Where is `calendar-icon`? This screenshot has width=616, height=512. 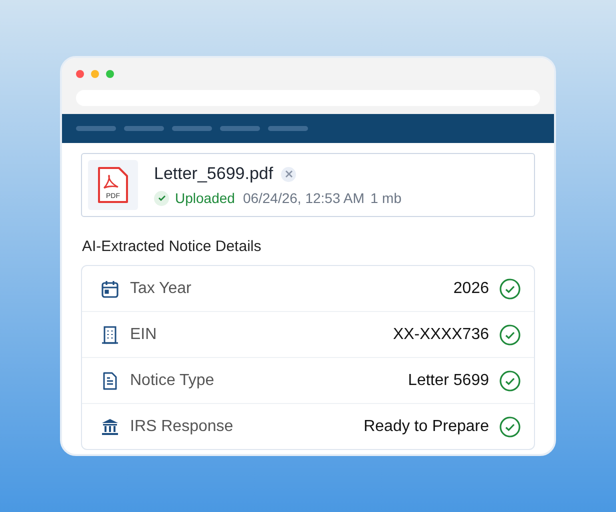 calendar-icon is located at coordinates (110, 288).